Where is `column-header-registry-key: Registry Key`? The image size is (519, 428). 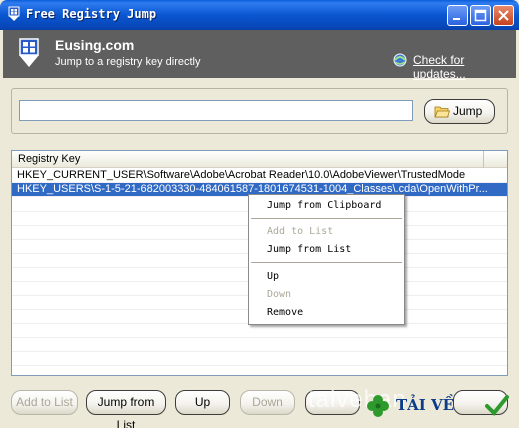 column-header-registry-key: Registry Key is located at coordinates (248, 159).